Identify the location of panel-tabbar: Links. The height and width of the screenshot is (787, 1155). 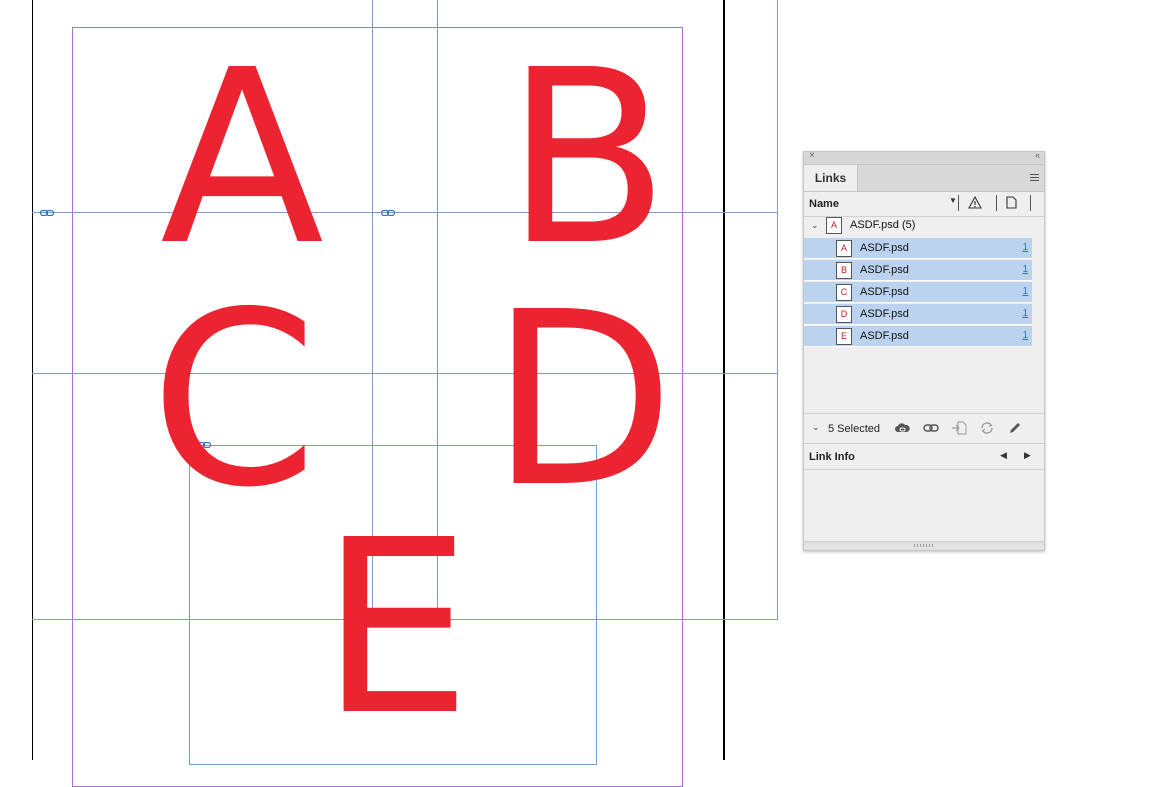
(924, 178).